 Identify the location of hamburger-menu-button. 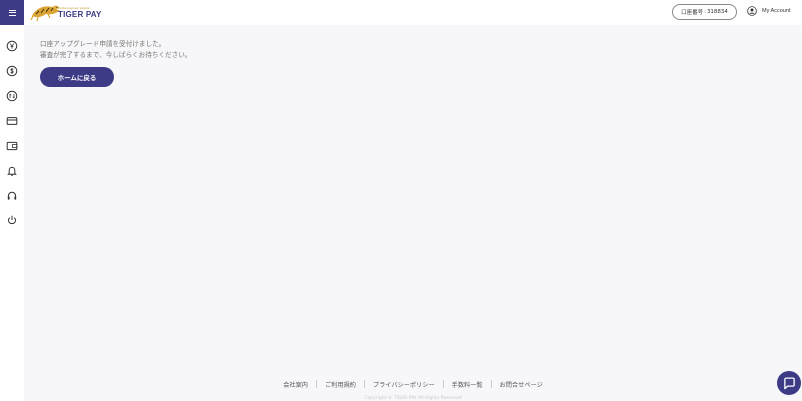
(12, 12).